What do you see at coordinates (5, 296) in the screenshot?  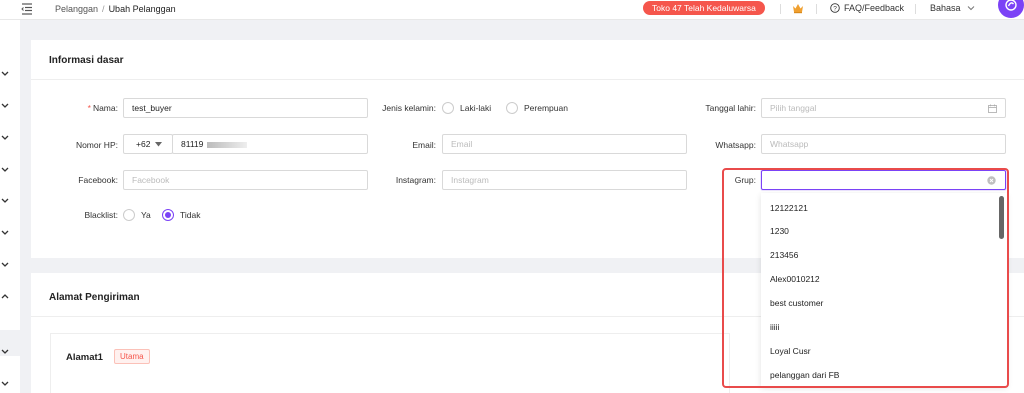 I see `chevron-up-icon` at bounding box center [5, 296].